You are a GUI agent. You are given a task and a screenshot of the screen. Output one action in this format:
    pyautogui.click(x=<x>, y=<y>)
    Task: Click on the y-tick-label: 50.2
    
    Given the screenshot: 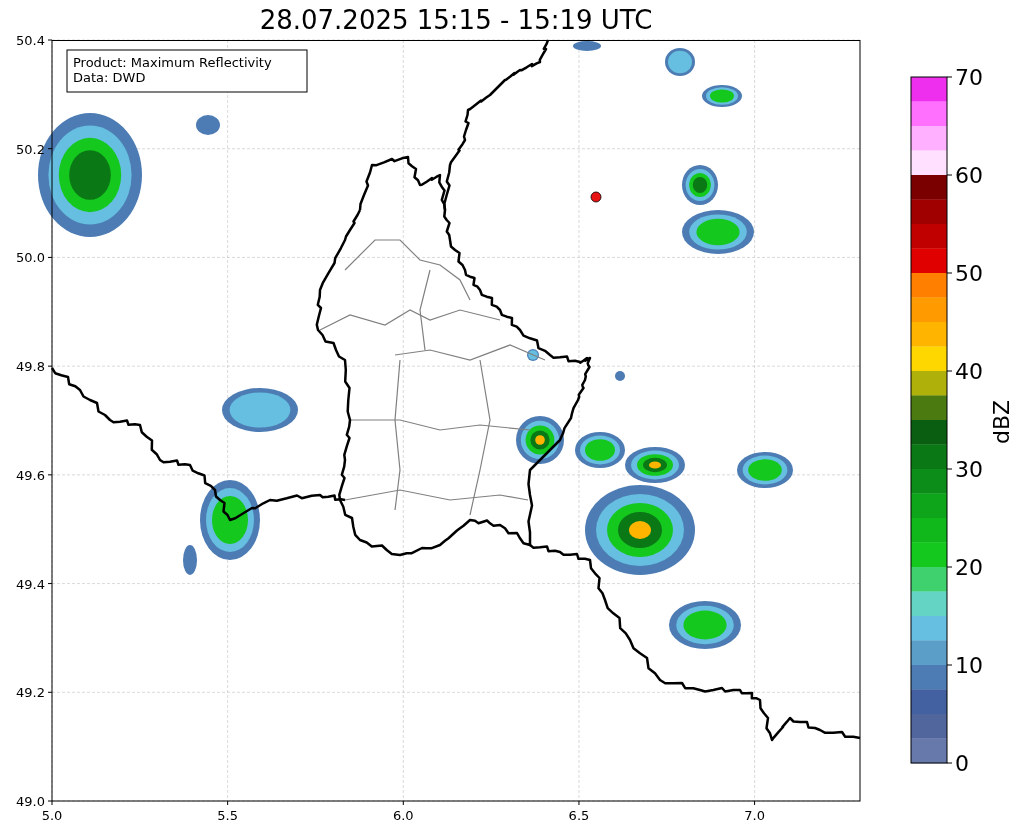 What is the action you would take?
    pyautogui.click(x=30, y=149)
    